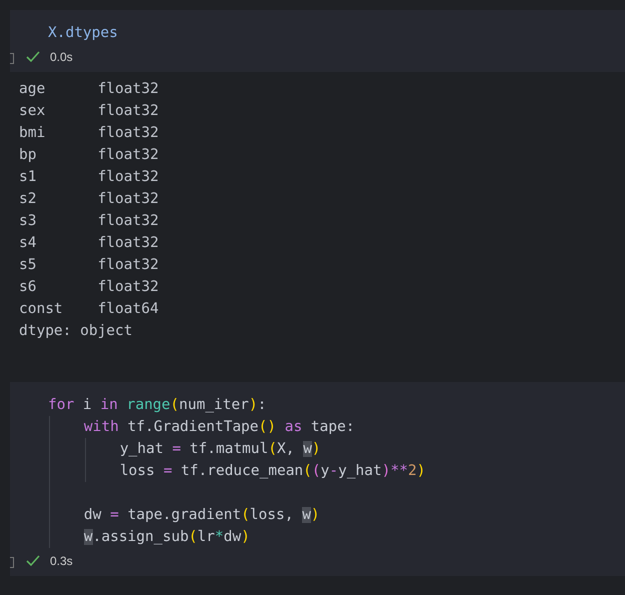 The width and height of the screenshot is (625, 595). What do you see at coordinates (89, 243) in the screenshot?
I see `output-line: s4 float32` at bounding box center [89, 243].